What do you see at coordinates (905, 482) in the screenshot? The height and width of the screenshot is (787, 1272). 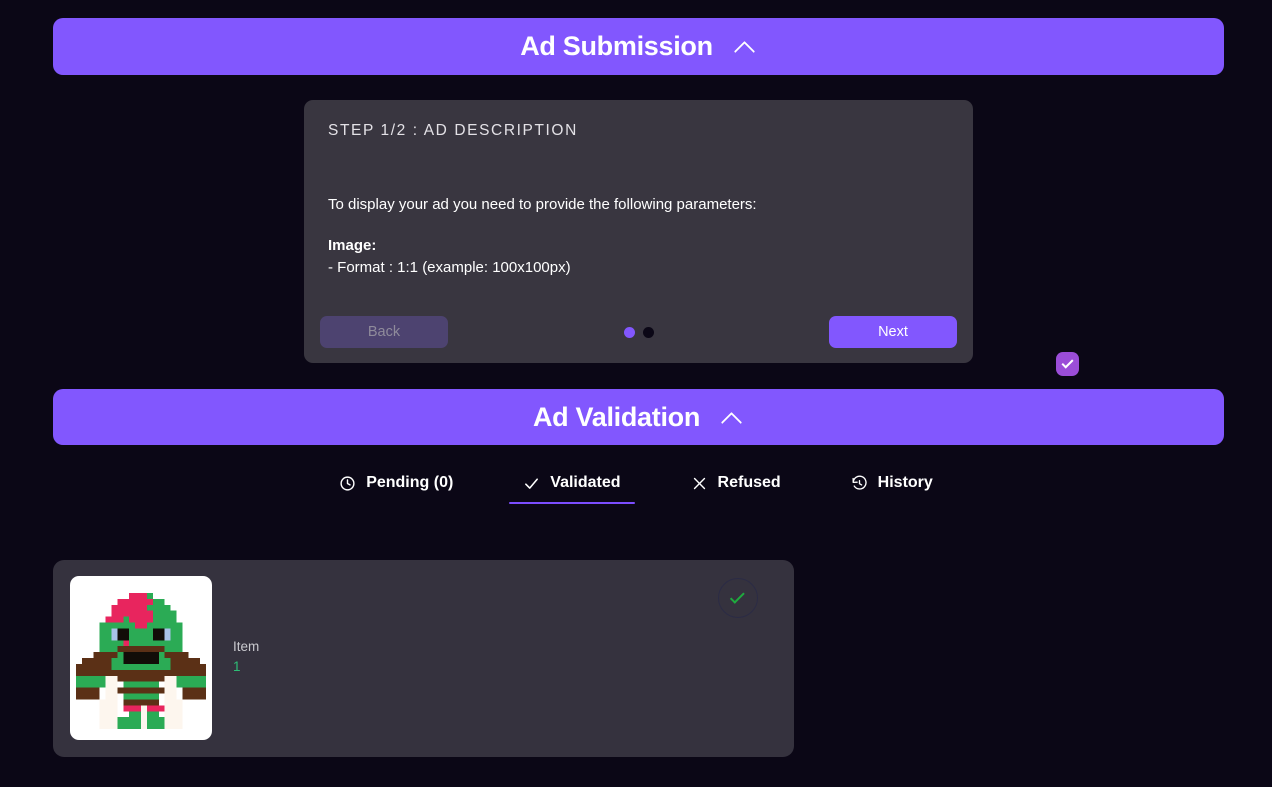 I see `tab-history-label: History` at bounding box center [905, 482].